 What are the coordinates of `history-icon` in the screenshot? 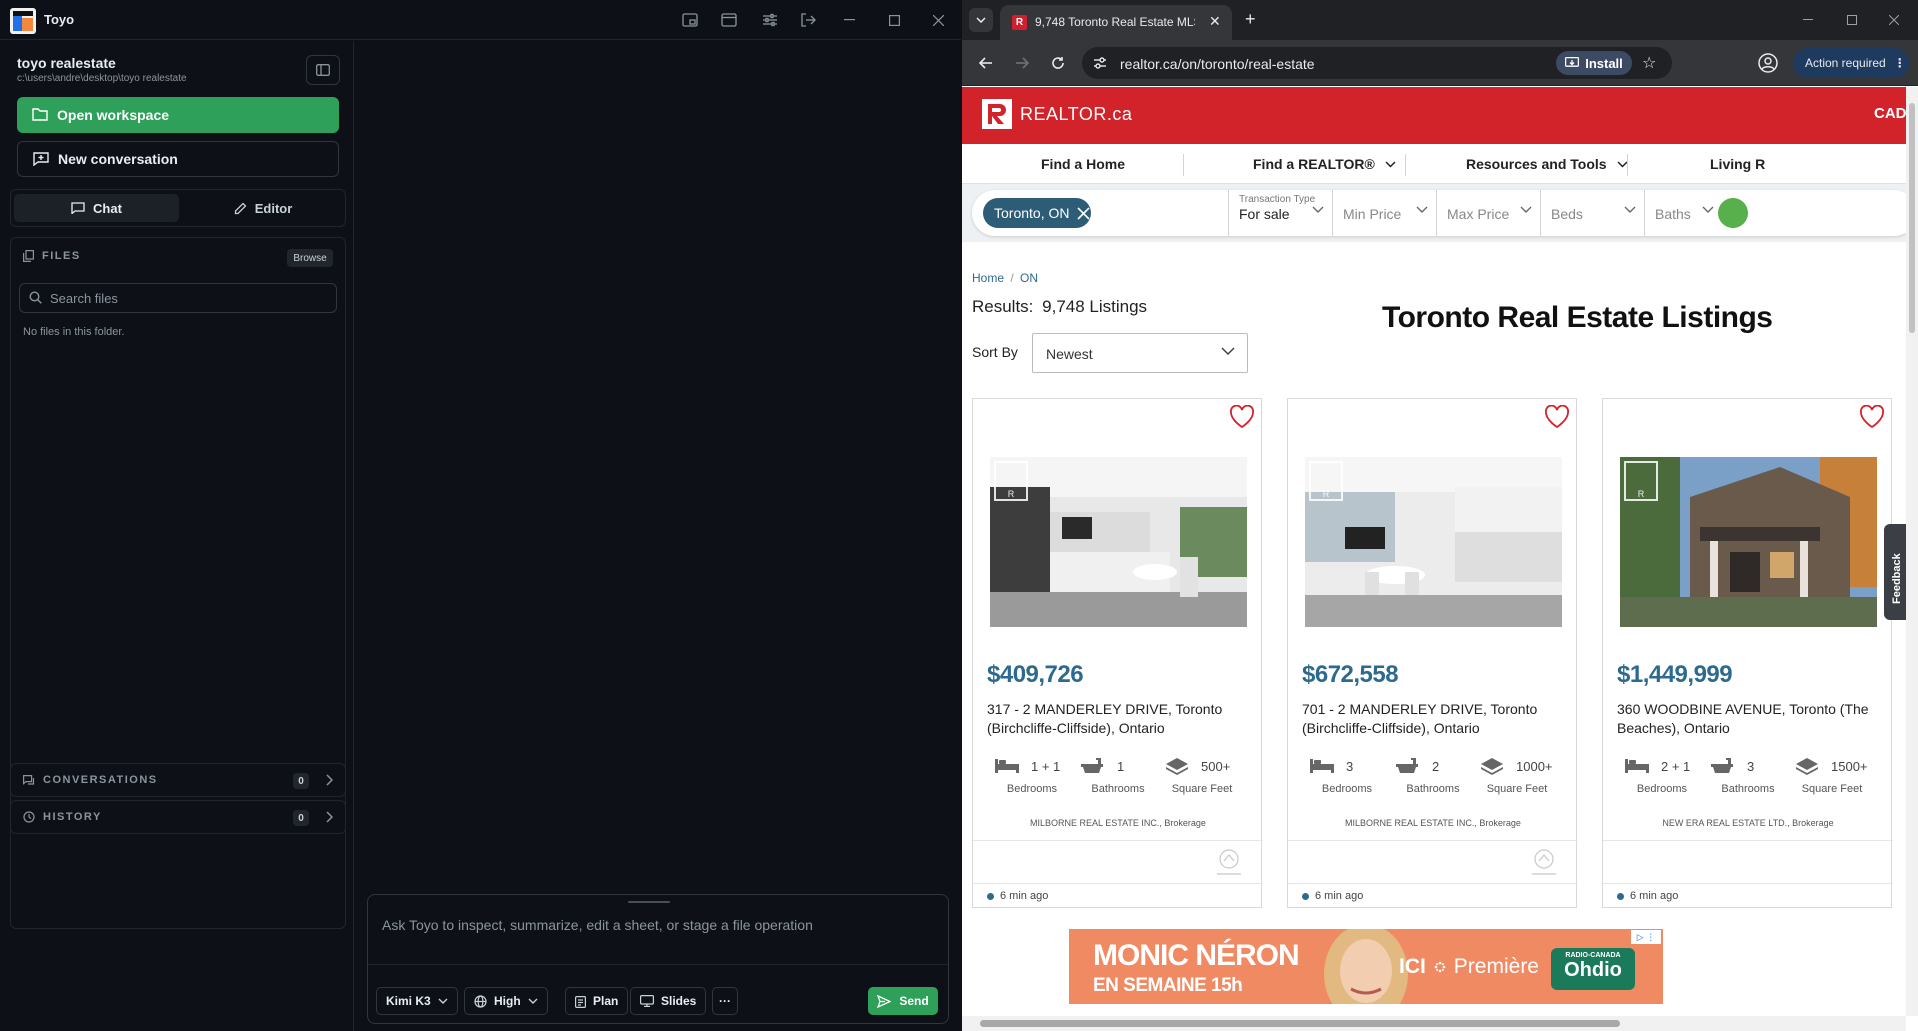 It's located at (29, 817).